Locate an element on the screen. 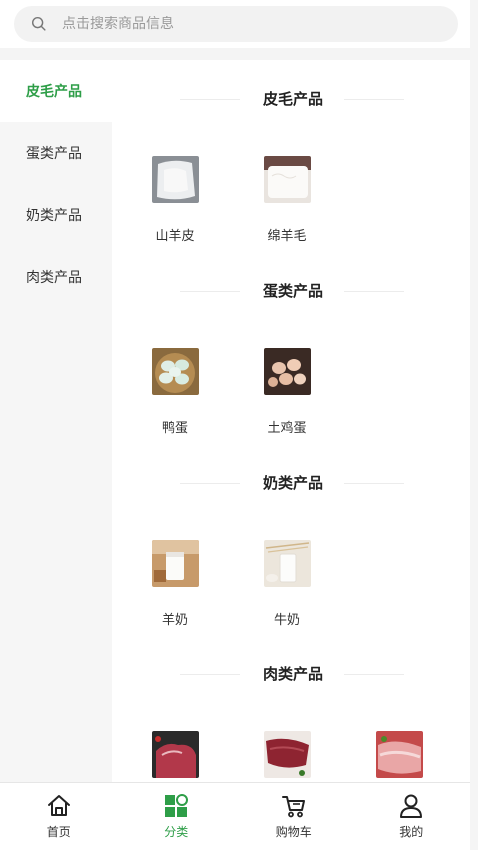 The image size is (478, 850). section-title: 蛋类产品 is located at coordinates (292, 291).